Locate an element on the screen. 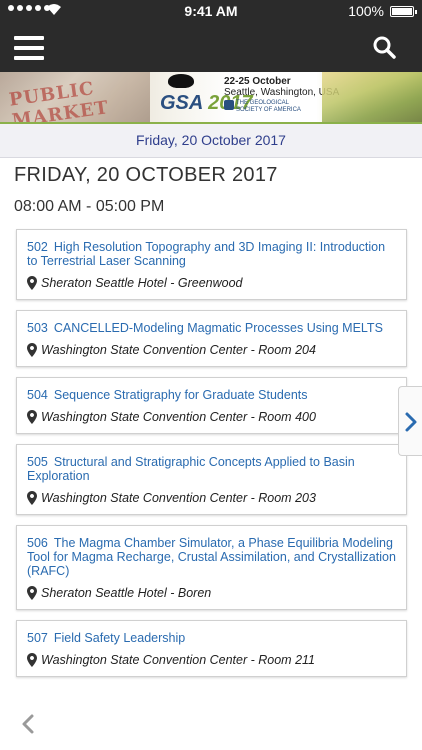 The image size is (422, 750). session-code: 507 is located at coordinates (37, 638).